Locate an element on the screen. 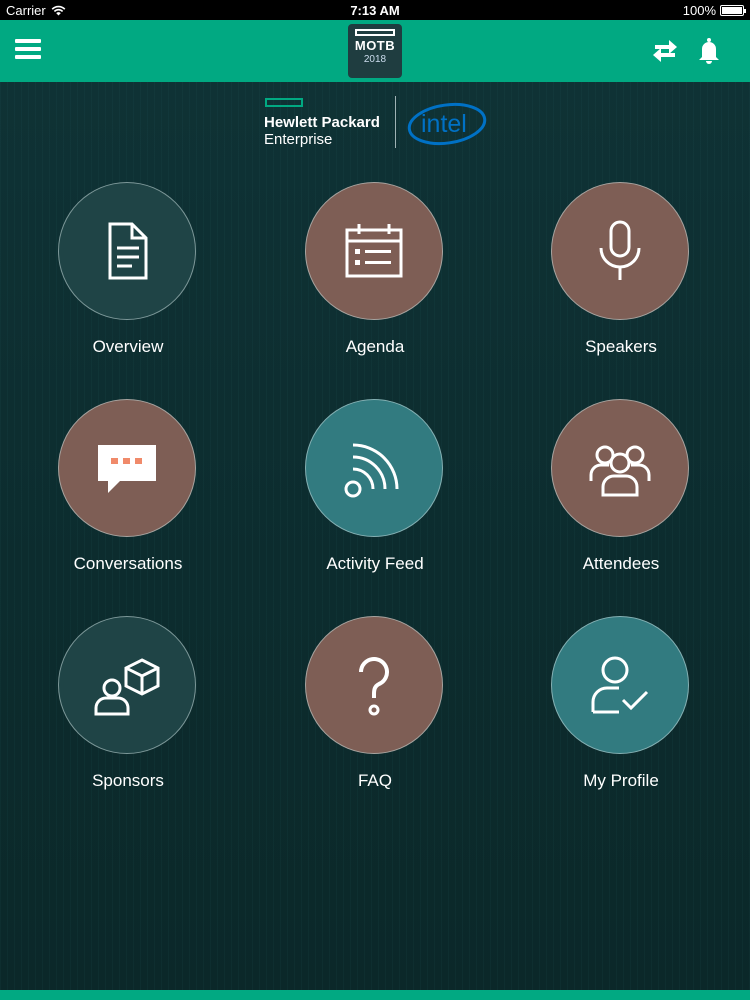  tile-agenda: Agenda is located at coordinates (375, 287).